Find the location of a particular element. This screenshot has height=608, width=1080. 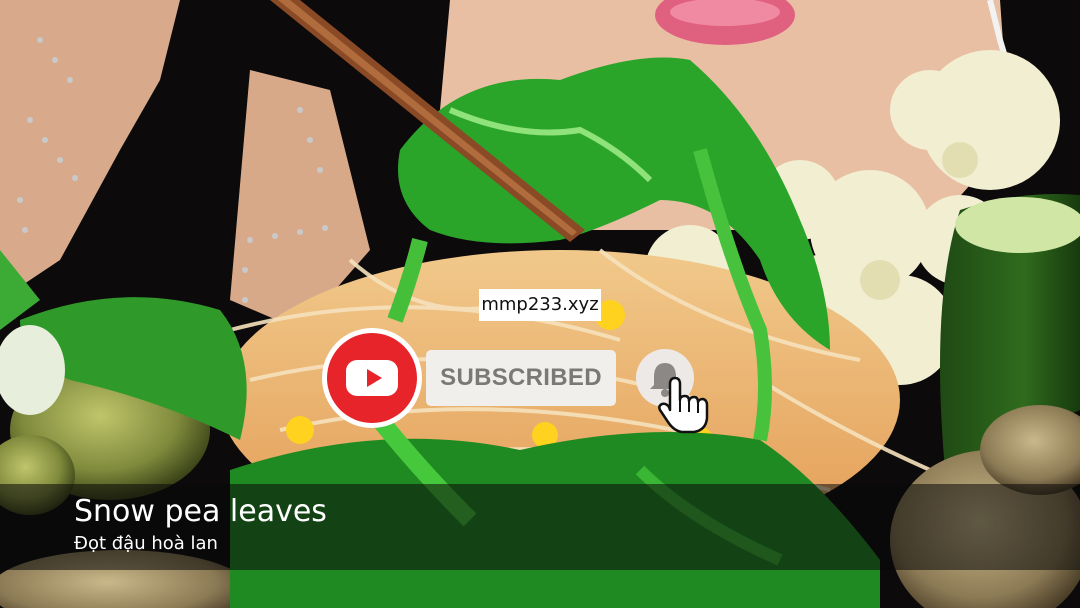

play-icon is located at coordinates (374, 378).